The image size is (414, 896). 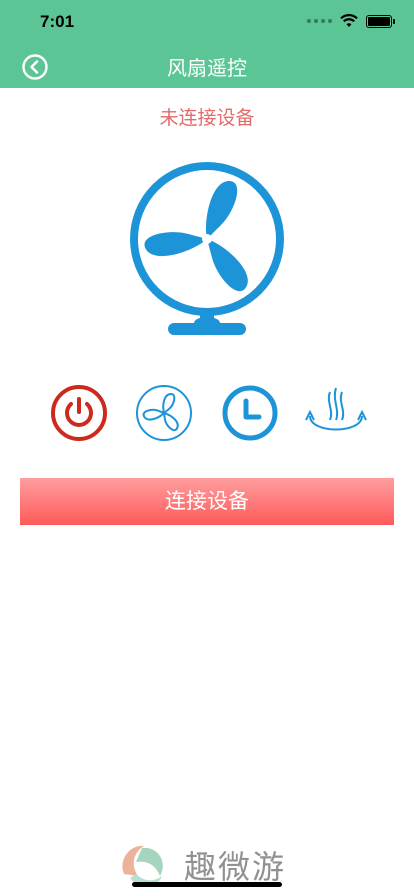 I want to click on cellular-signal-icon, so click(x=319, y=21).